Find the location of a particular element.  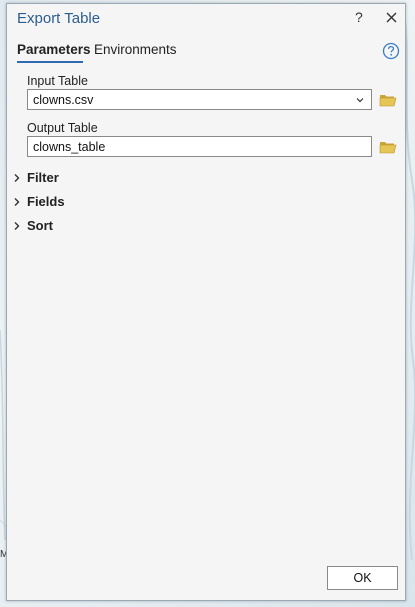

close-icon is located at coordinates (391, 17).